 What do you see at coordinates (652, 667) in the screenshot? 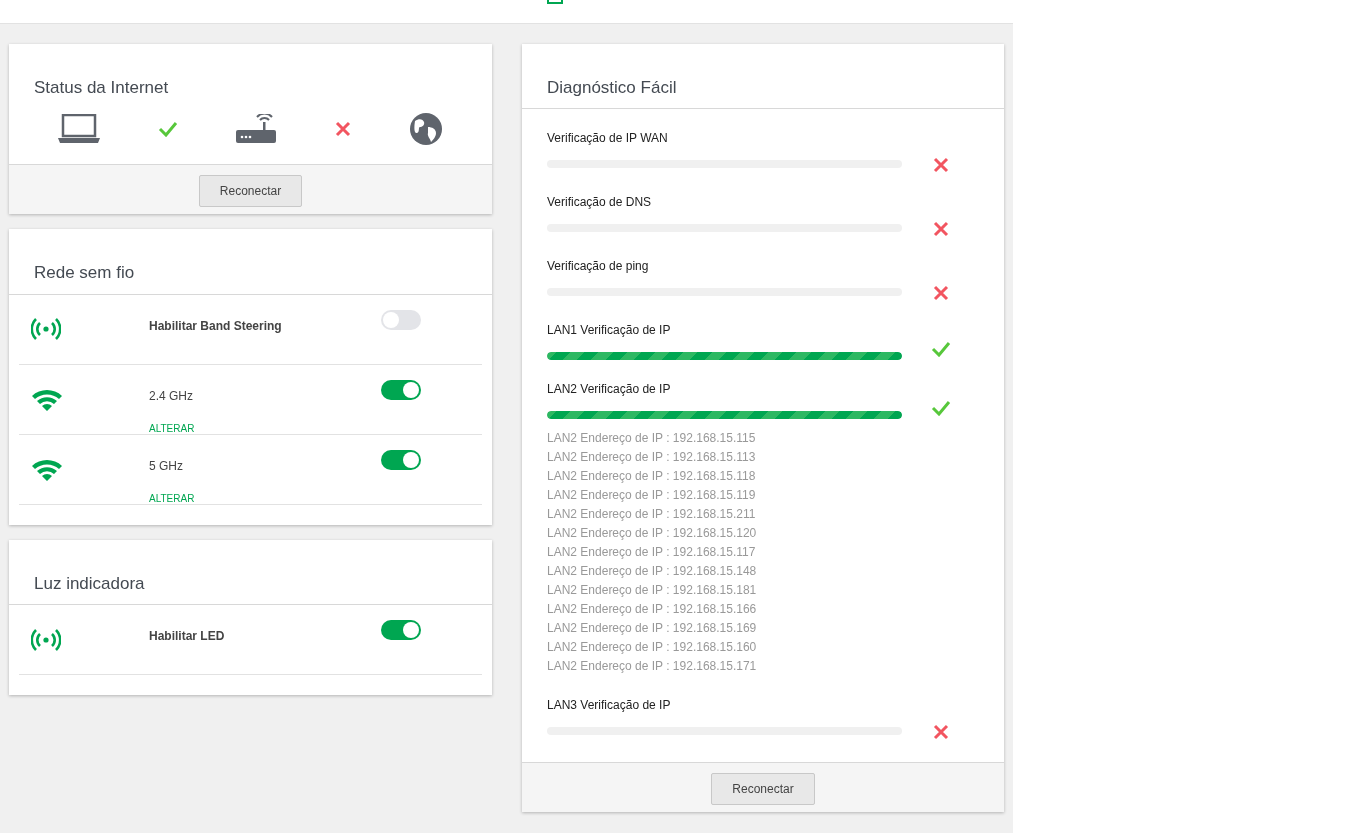
I see `ip-address: LAN2 Endereço de IP : 192.168.15.171` at bounding box center [652, 667].